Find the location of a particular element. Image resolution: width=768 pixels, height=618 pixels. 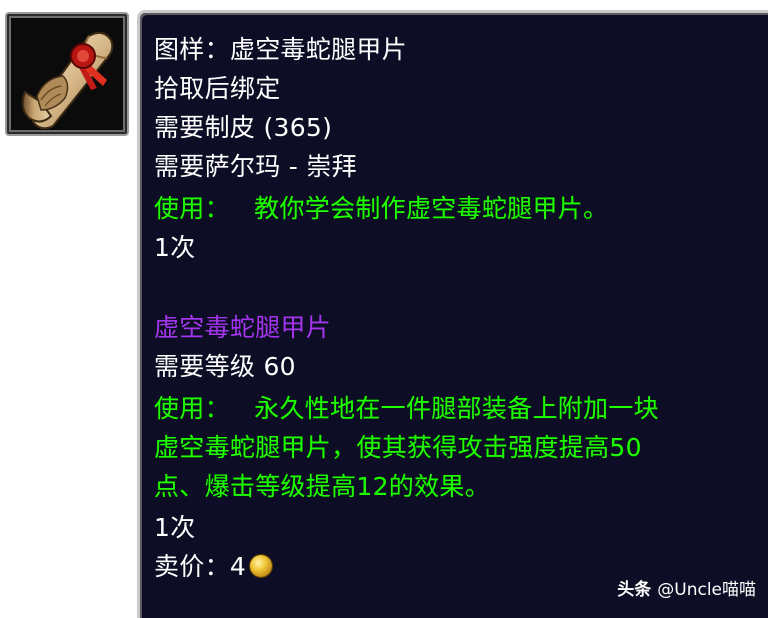

use-text: 教你学会制作虚空毒蛇腿甲片。 is located at coordinates (431, 208).